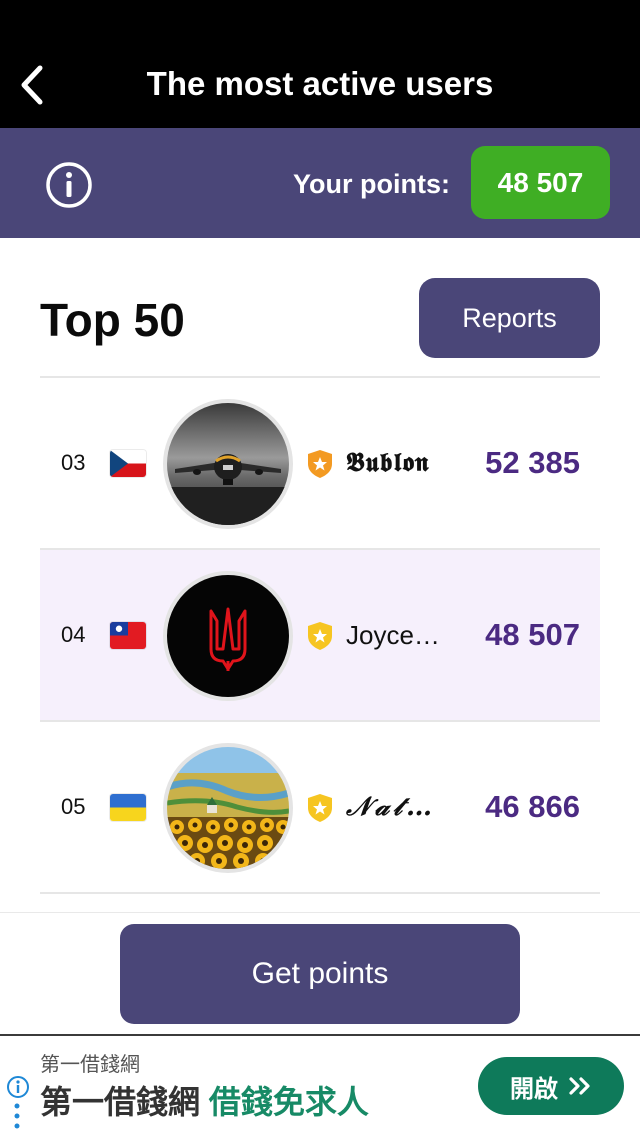 The image size is (640, 1136). I want to click on ad-headline: 第一借錢網 借錢免求人, so click(204, 1102).